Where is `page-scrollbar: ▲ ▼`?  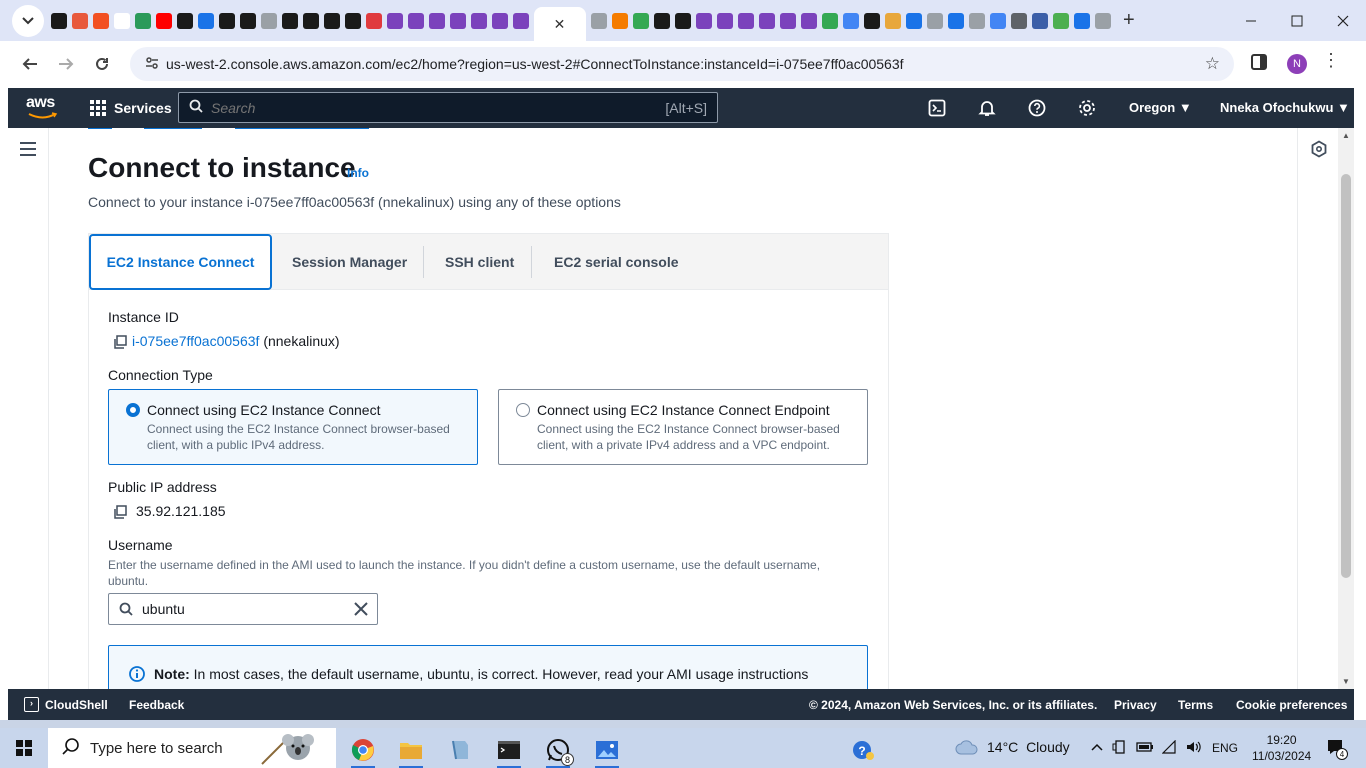 page-scrollbar: ▲ ▼ is located at coordinates (1346, 408).